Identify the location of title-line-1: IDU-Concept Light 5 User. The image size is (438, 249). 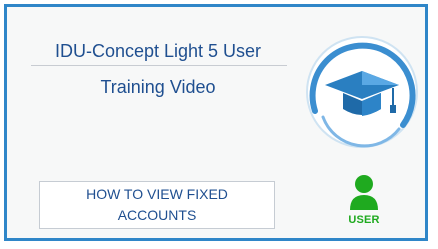
(158, 51).